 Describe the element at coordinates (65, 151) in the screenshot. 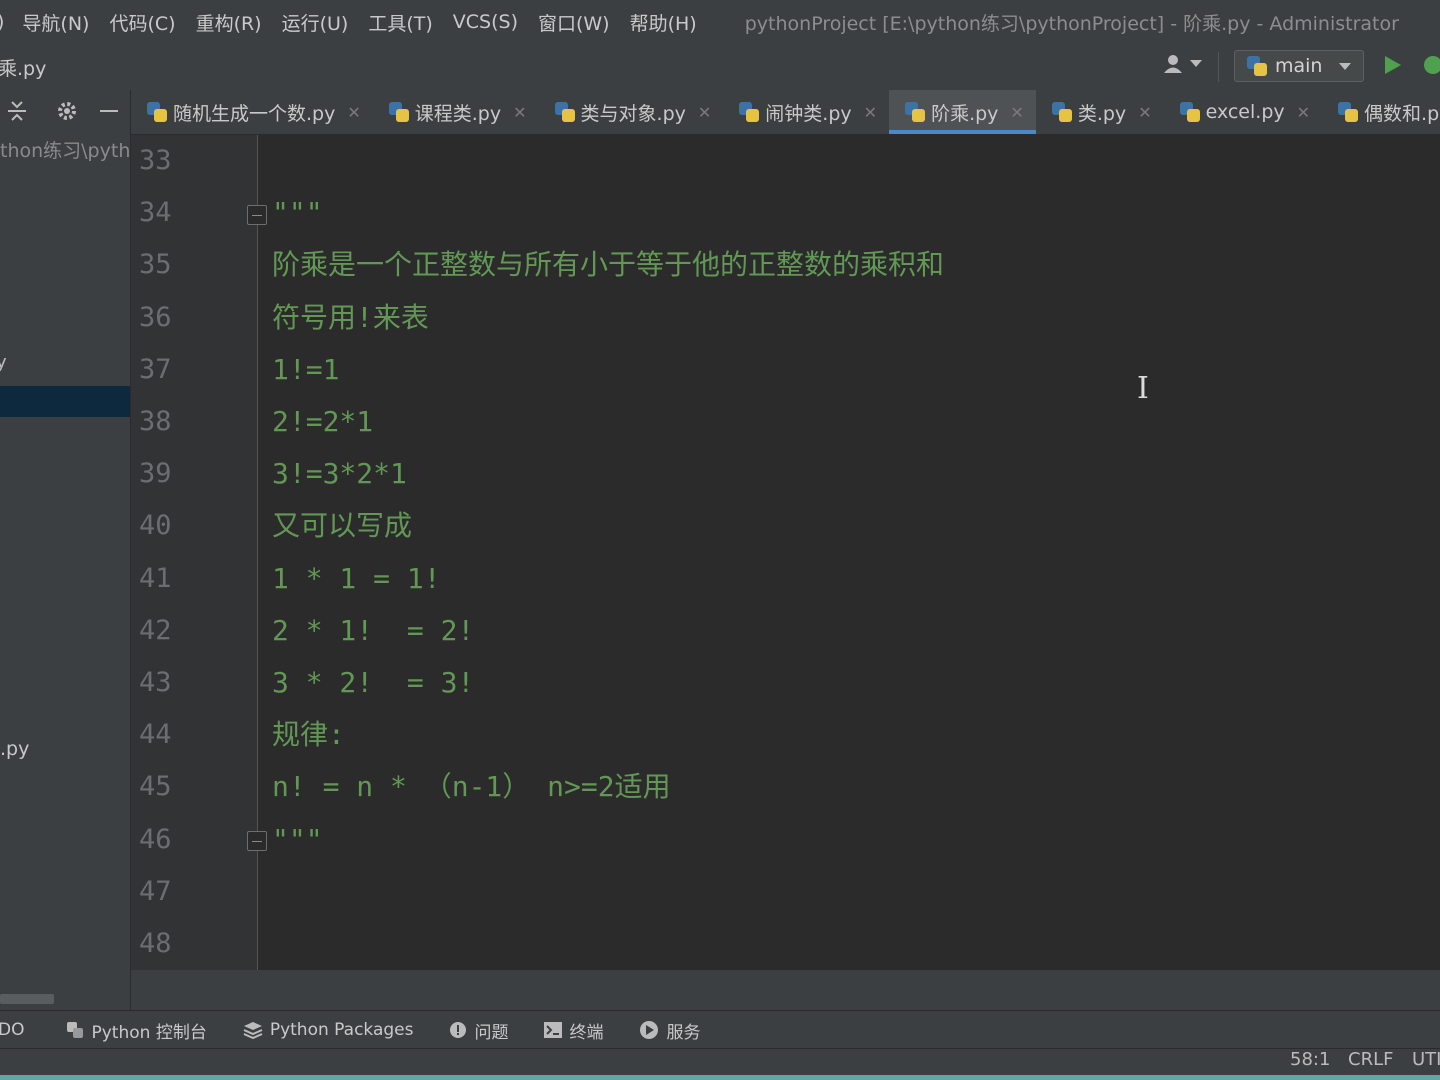

I see `project-path: thon练习\pyth` at that location.